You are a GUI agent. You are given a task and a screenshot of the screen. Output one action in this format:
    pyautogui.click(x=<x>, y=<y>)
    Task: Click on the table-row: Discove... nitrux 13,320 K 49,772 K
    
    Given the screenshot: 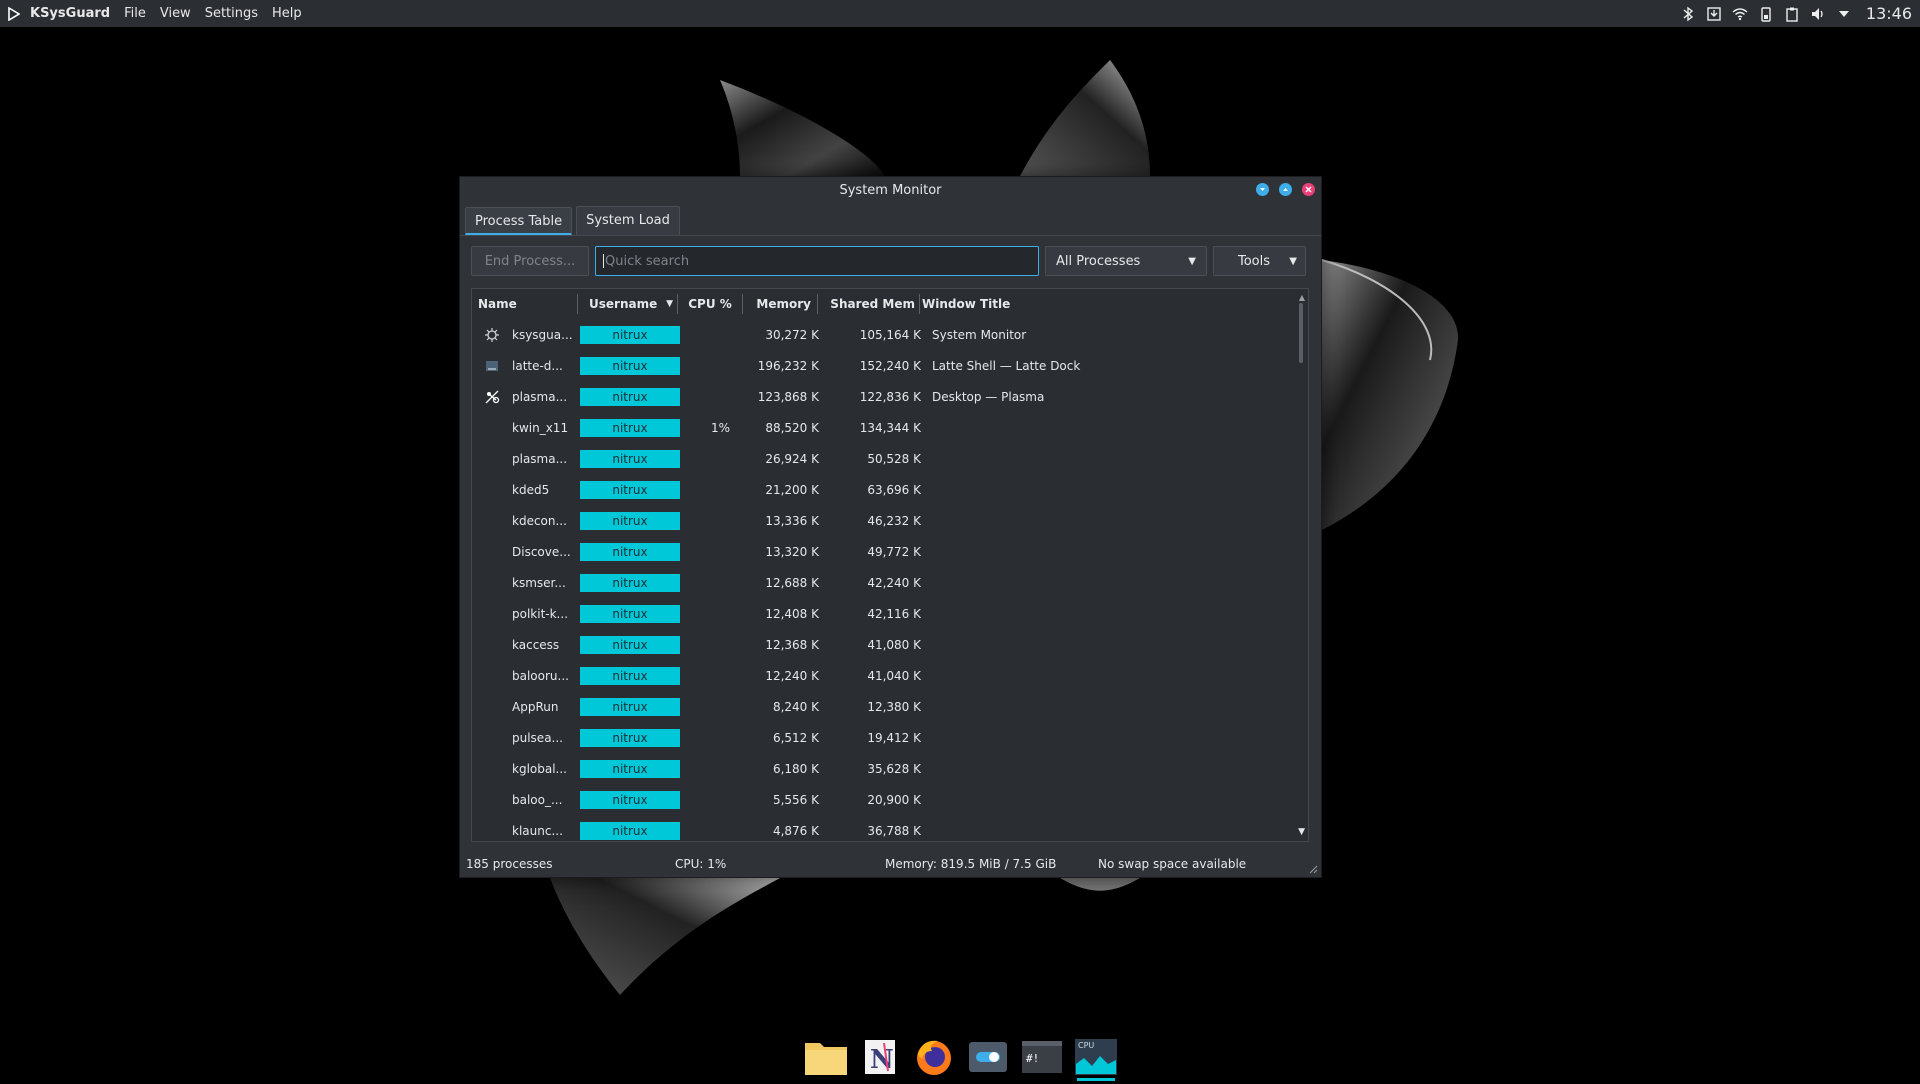 What is the action you would take?
    pyautogui.click(x=890, y=551)
    